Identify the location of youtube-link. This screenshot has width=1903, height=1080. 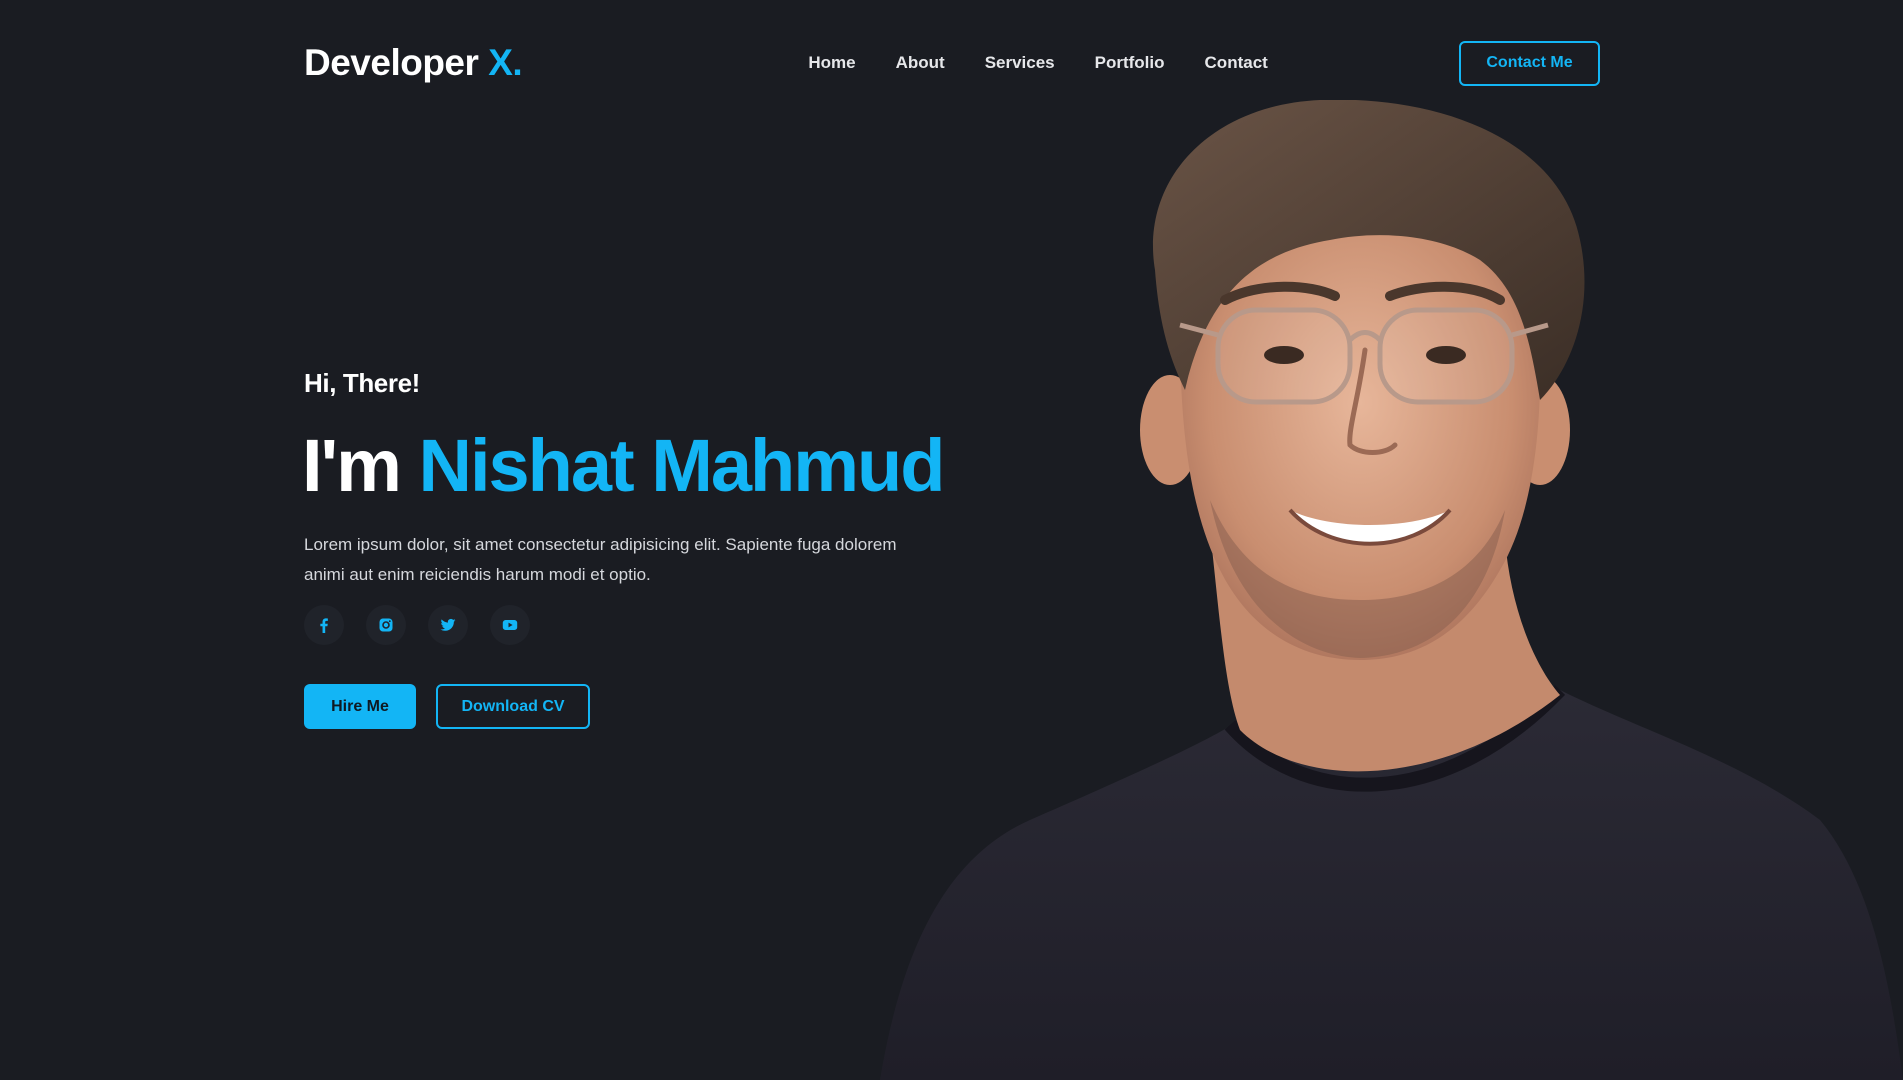
(510, 625).